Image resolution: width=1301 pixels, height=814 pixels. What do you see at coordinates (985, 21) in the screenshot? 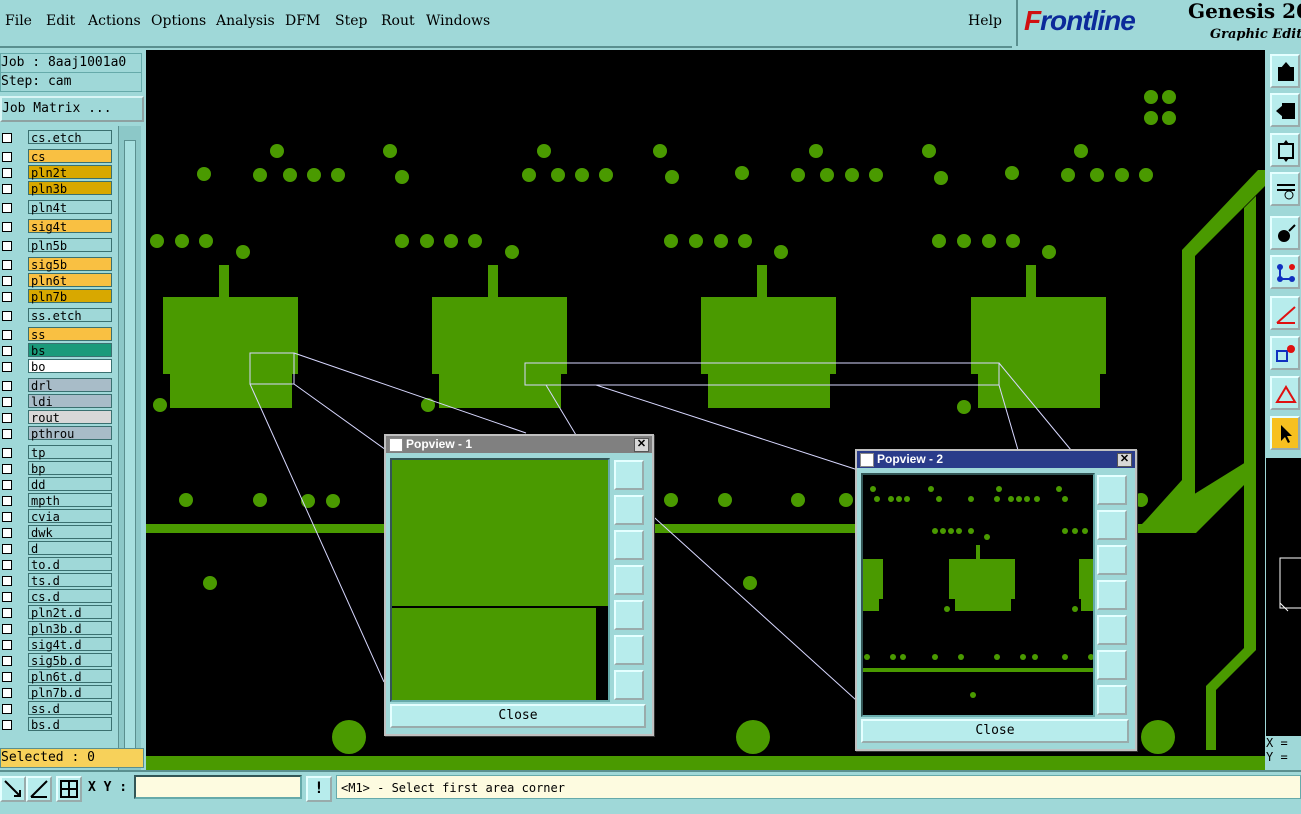
I see `menu-help: Help` at bounding box center [985, 21].